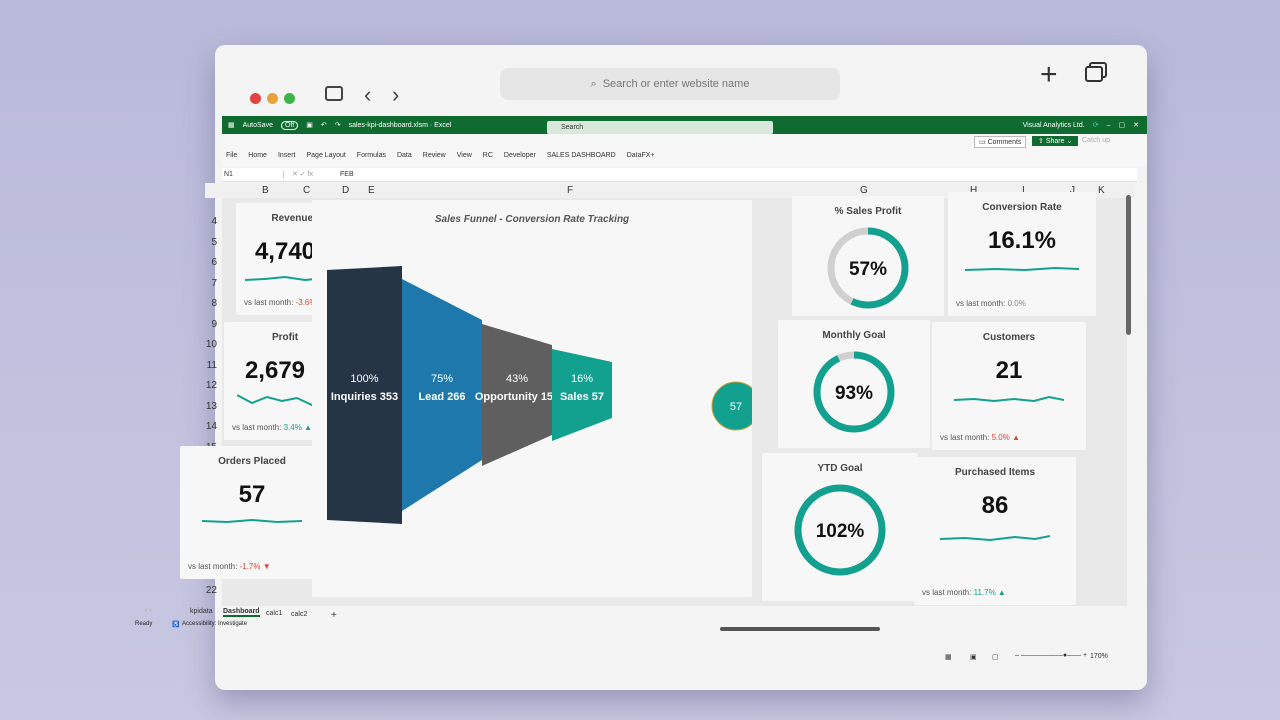  Describe the element at coordinates (211, 590) in the screenshot. I see `row-header: 22` at that location.